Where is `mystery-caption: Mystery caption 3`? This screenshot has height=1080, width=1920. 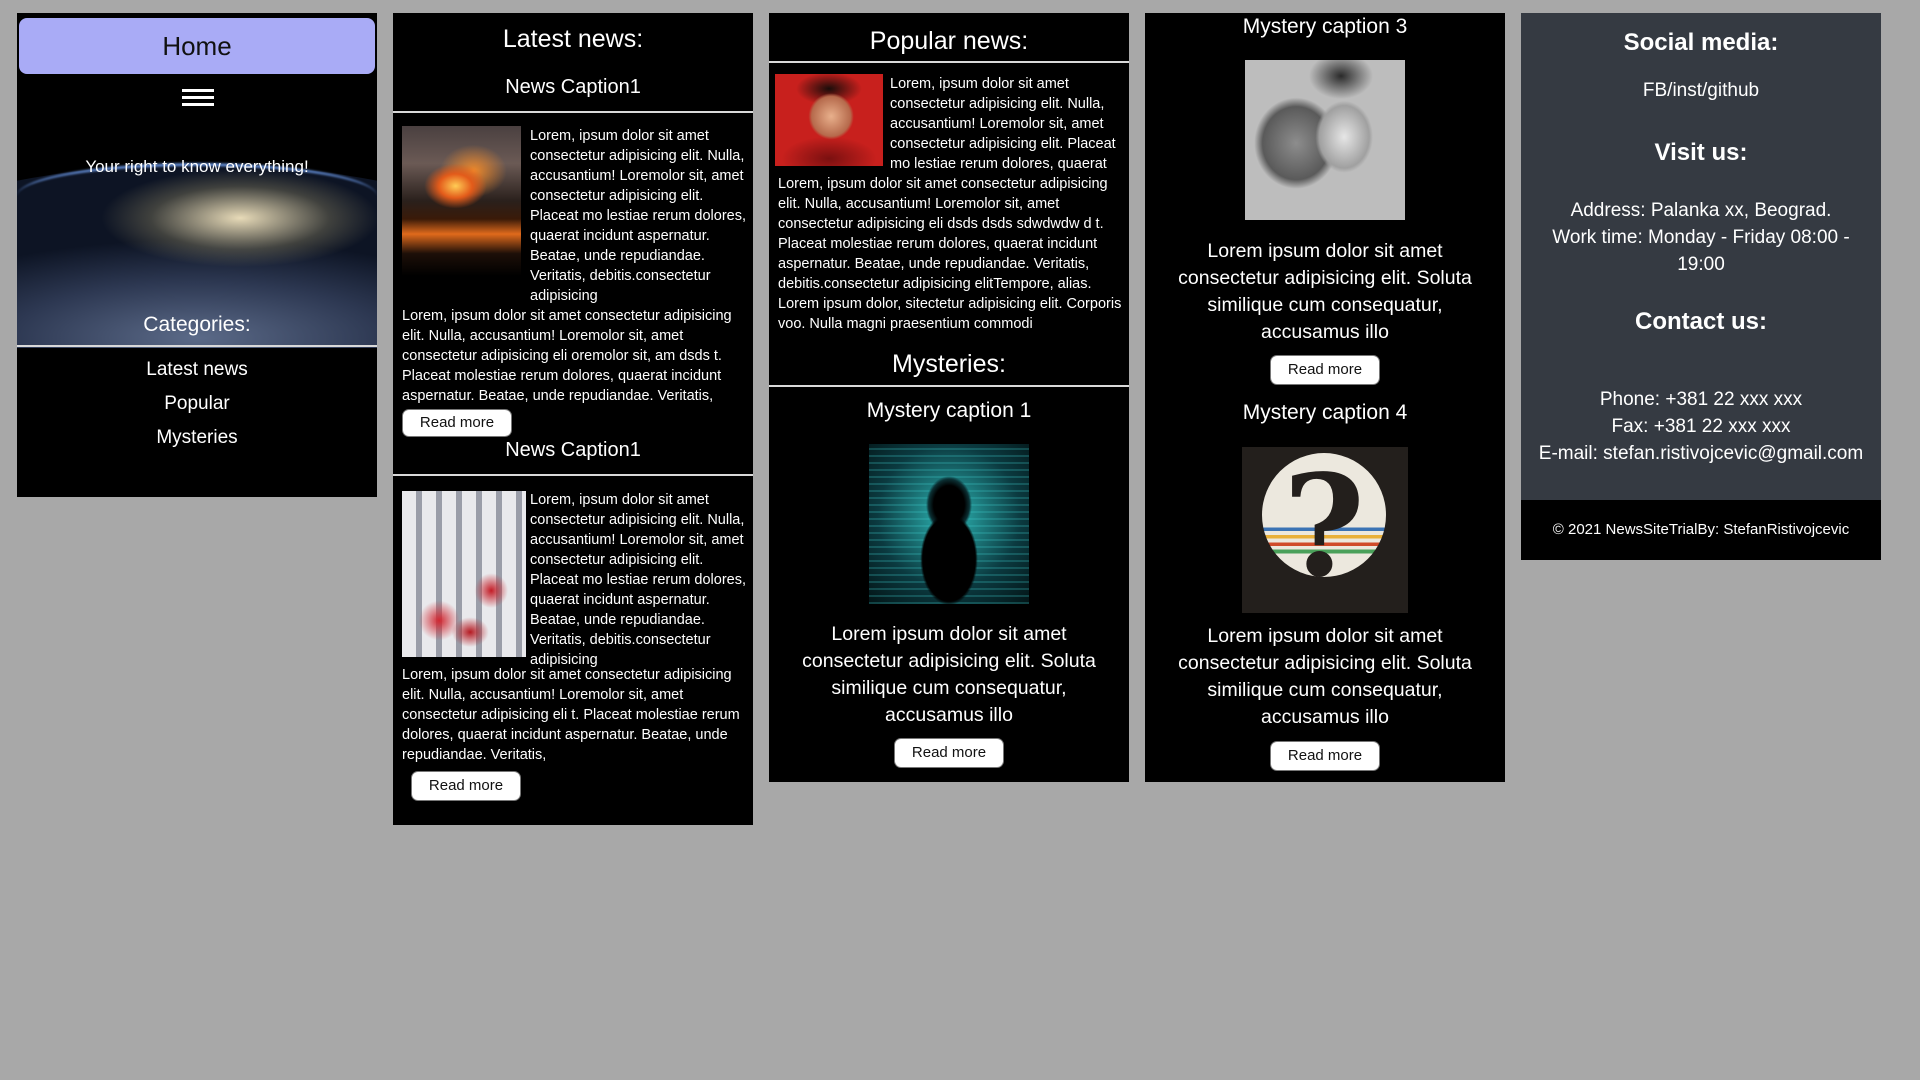
mystery-caption: Mystery caption 3 is located at coordinates (1325, 26).